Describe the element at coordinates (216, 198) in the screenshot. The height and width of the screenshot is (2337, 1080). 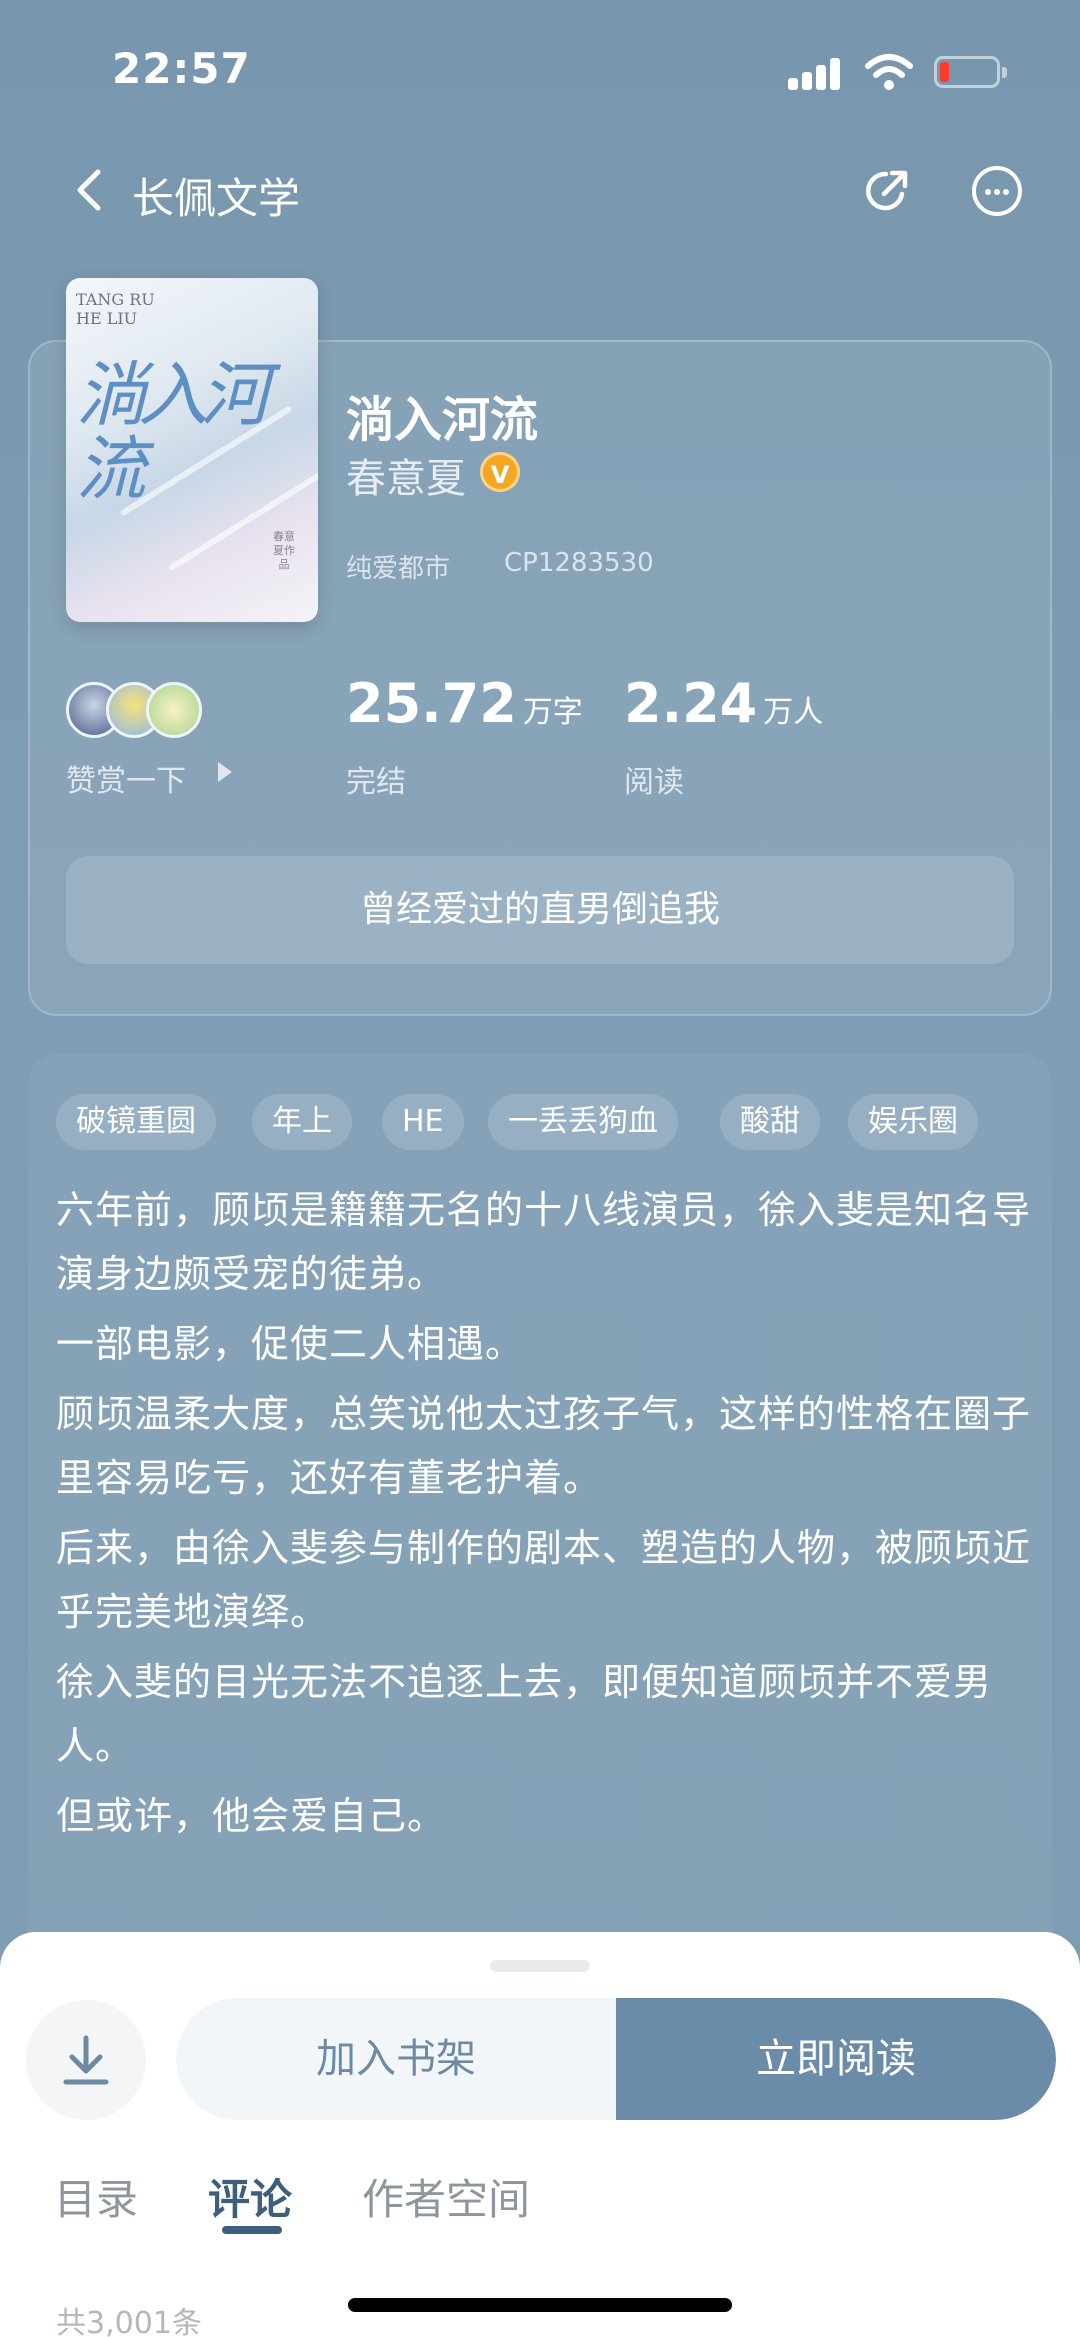
I see `nav-title: 长佩文学` at that location.